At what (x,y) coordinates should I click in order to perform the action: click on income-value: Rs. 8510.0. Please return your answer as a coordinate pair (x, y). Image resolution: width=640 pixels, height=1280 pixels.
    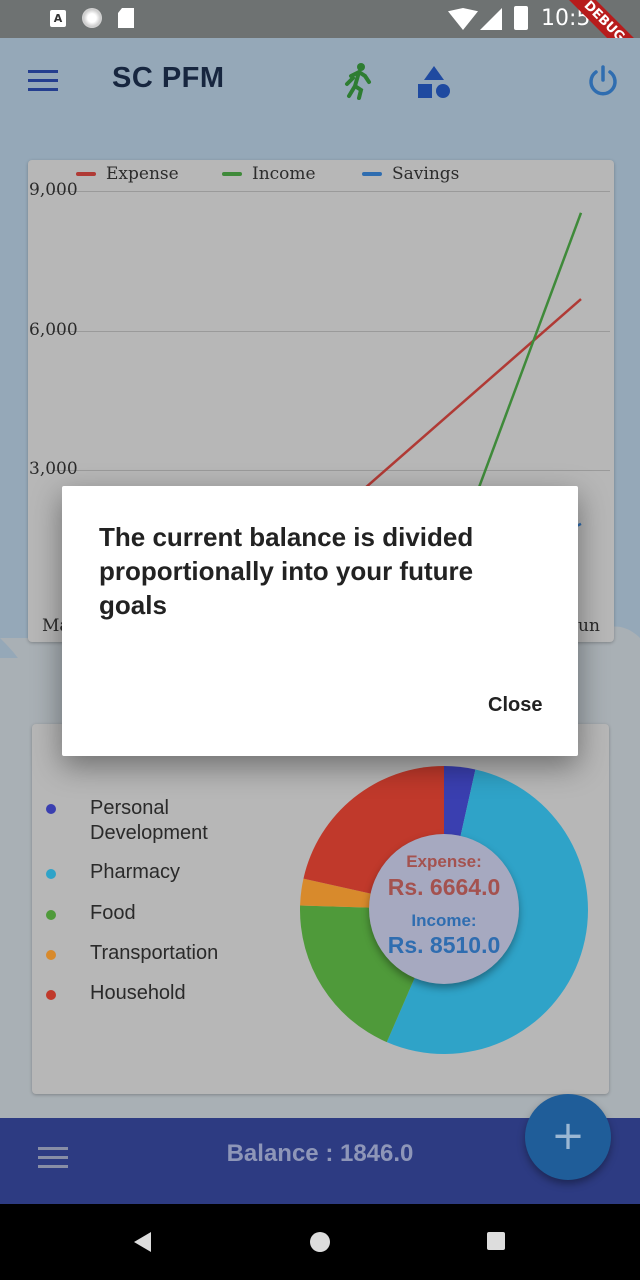
    Looking at the image, I should click on (444, 945).